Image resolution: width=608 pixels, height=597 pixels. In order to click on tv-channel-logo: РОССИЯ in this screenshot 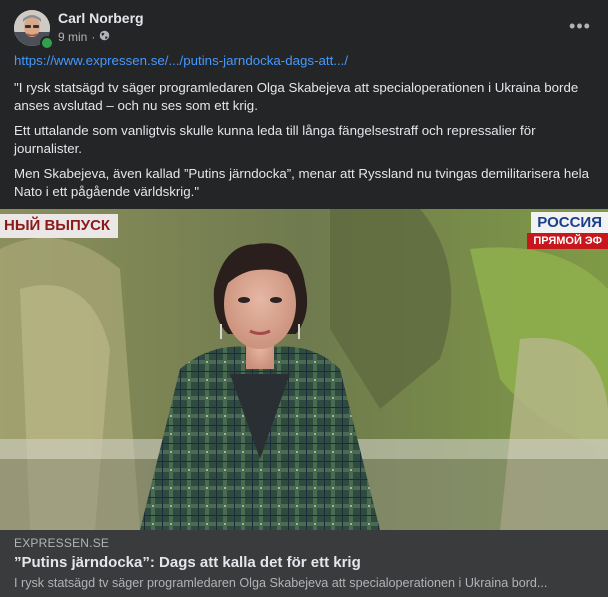, I will do `click(569, 222)`.